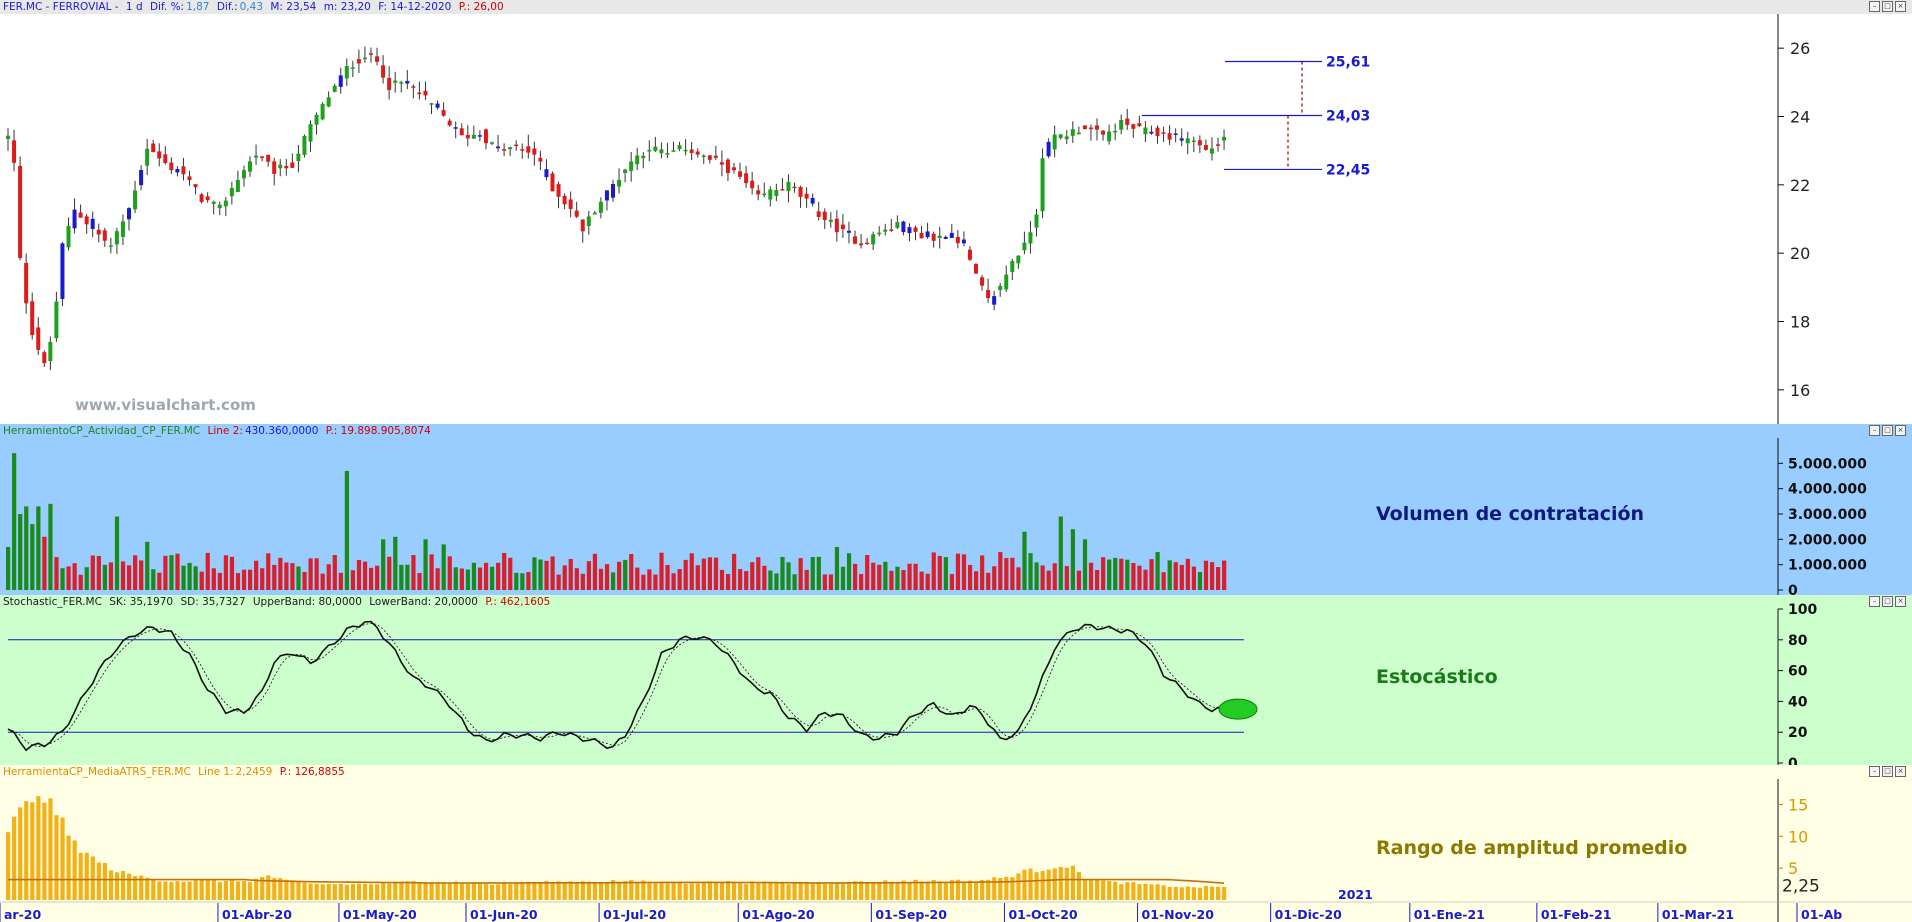 The width and height of the screenshot is (1912, 922). What do you see at coordinates (347, 7) in the screenshot?
I see `min-label: m: 23,20` at bounding box center [347, 7].